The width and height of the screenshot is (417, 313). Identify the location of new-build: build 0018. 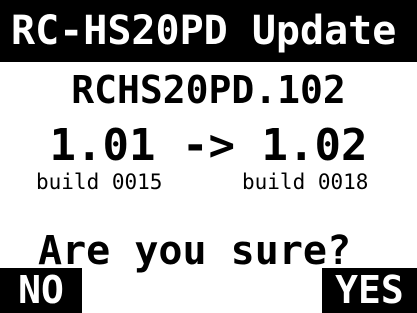
(305, 182).